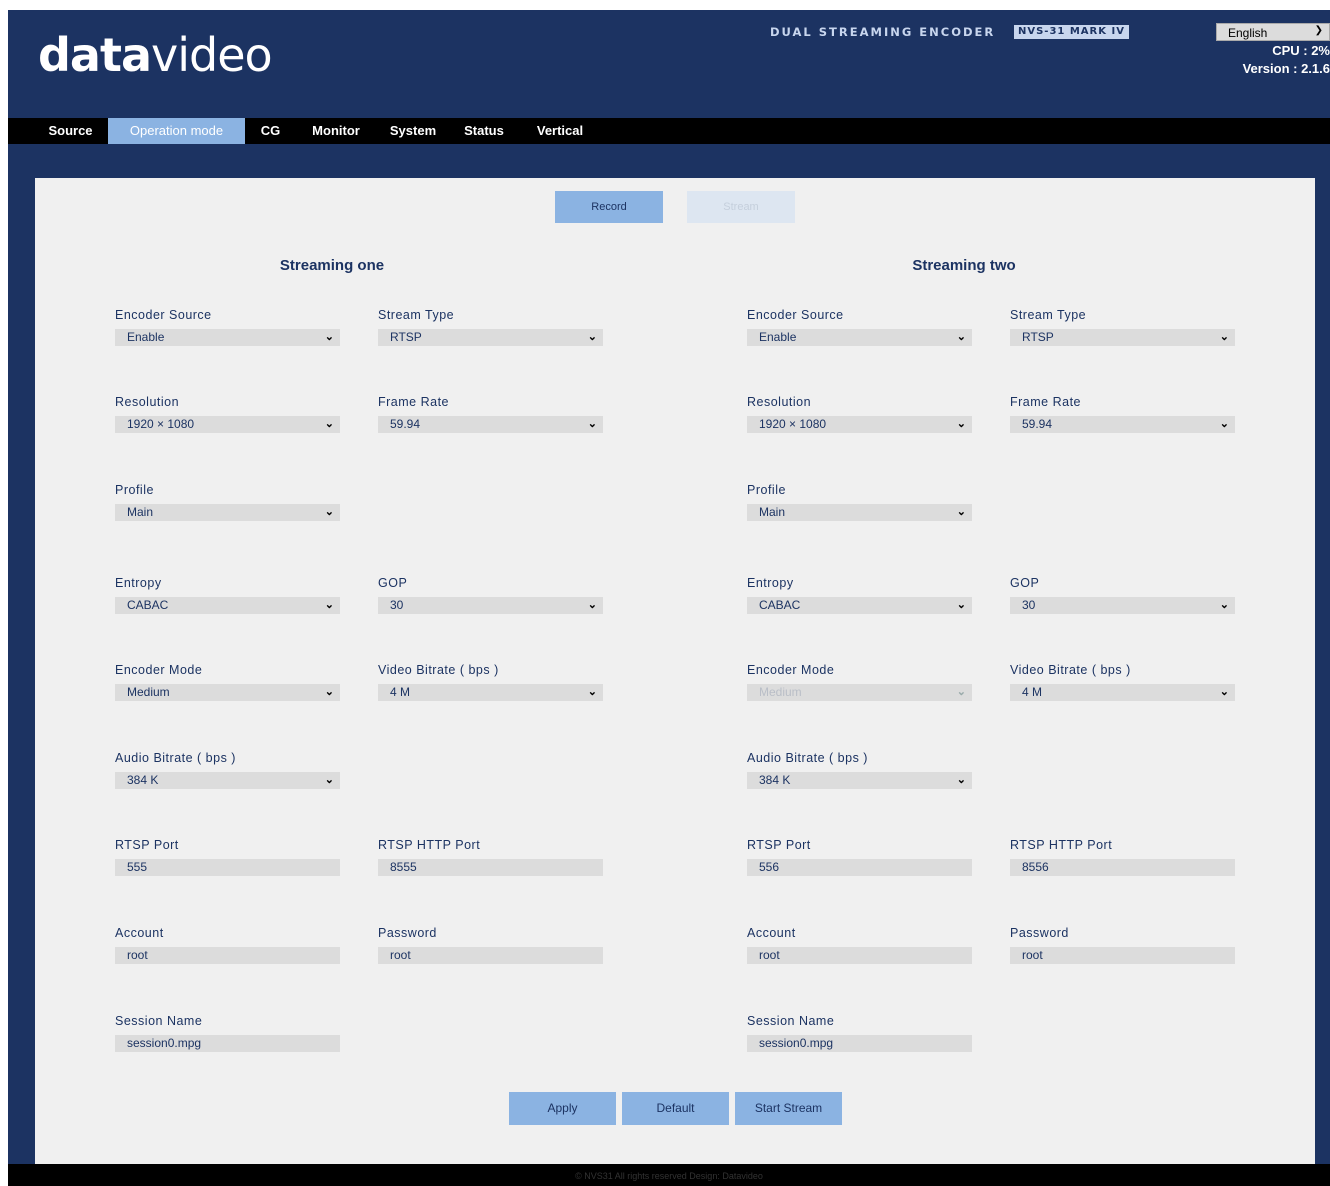  What do you see at coordinates (1122, 955) in the screenshot?
I see `s2-password-field: root` at bounding box center [1122, 955].